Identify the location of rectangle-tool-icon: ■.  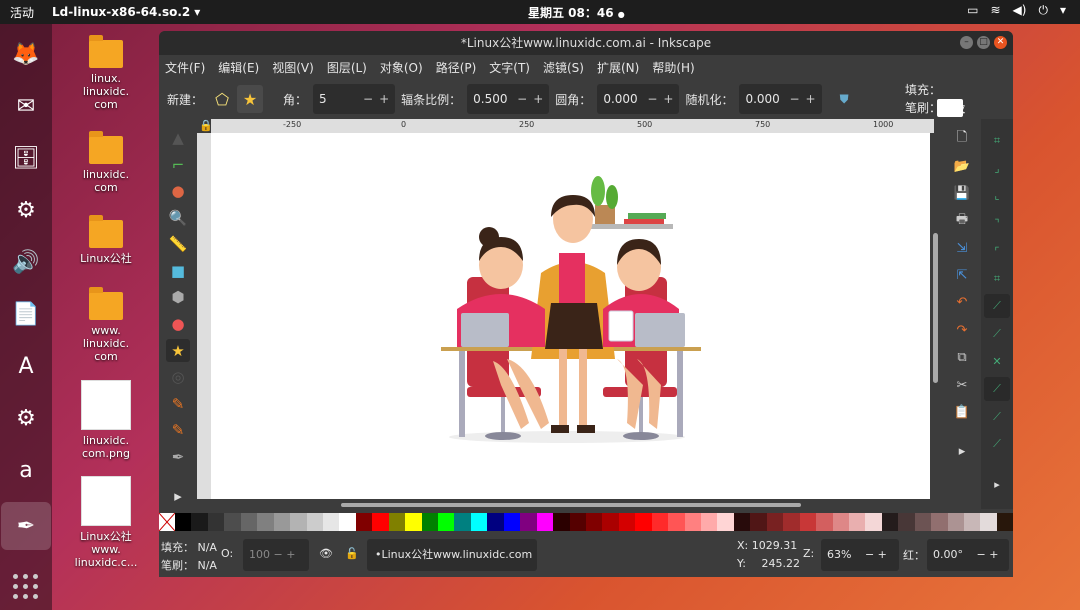
(178, 271).